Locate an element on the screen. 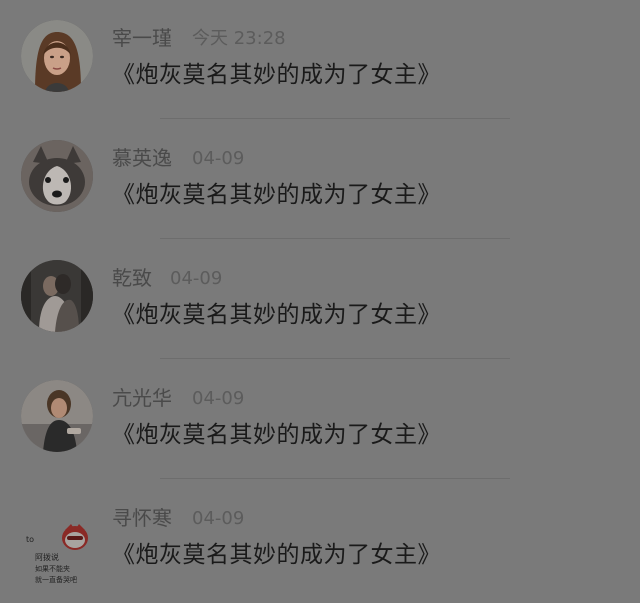 This screenshot has height=603, width=640. cartoon-sticker-avatar: to 阿拨说 如果不能夹 就一直备哭吧 is located at coordinates (57, 542).